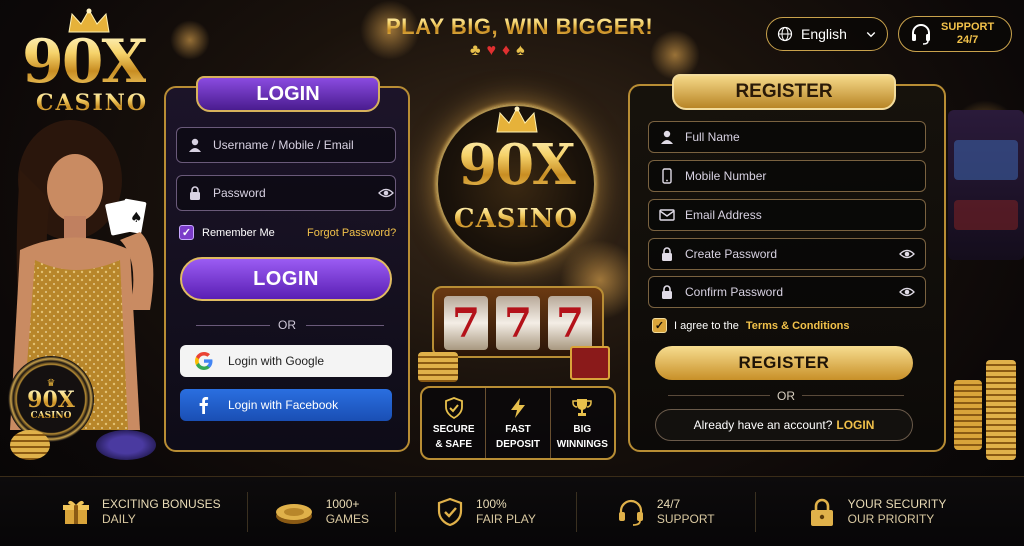 The image size is (1024, 546). I want to click on facebook-login-button: Login with Facebook, so click(286, 405).